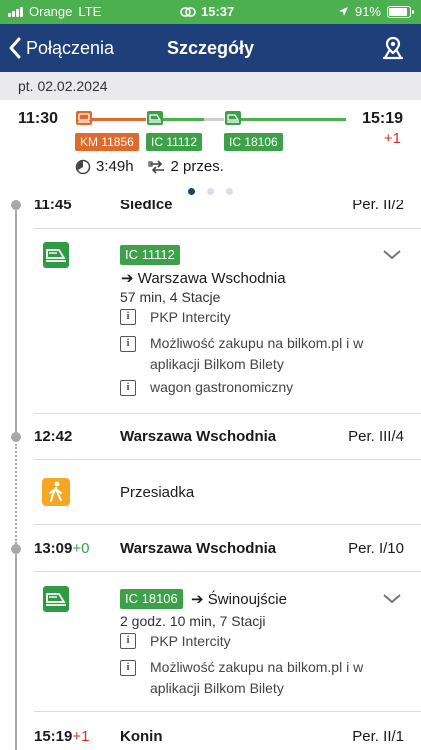 The height and width of the screenshot is (750, 421). Describe the element at coordinates (400, 11) in the screenshot. I see `battery-icon` at that location.